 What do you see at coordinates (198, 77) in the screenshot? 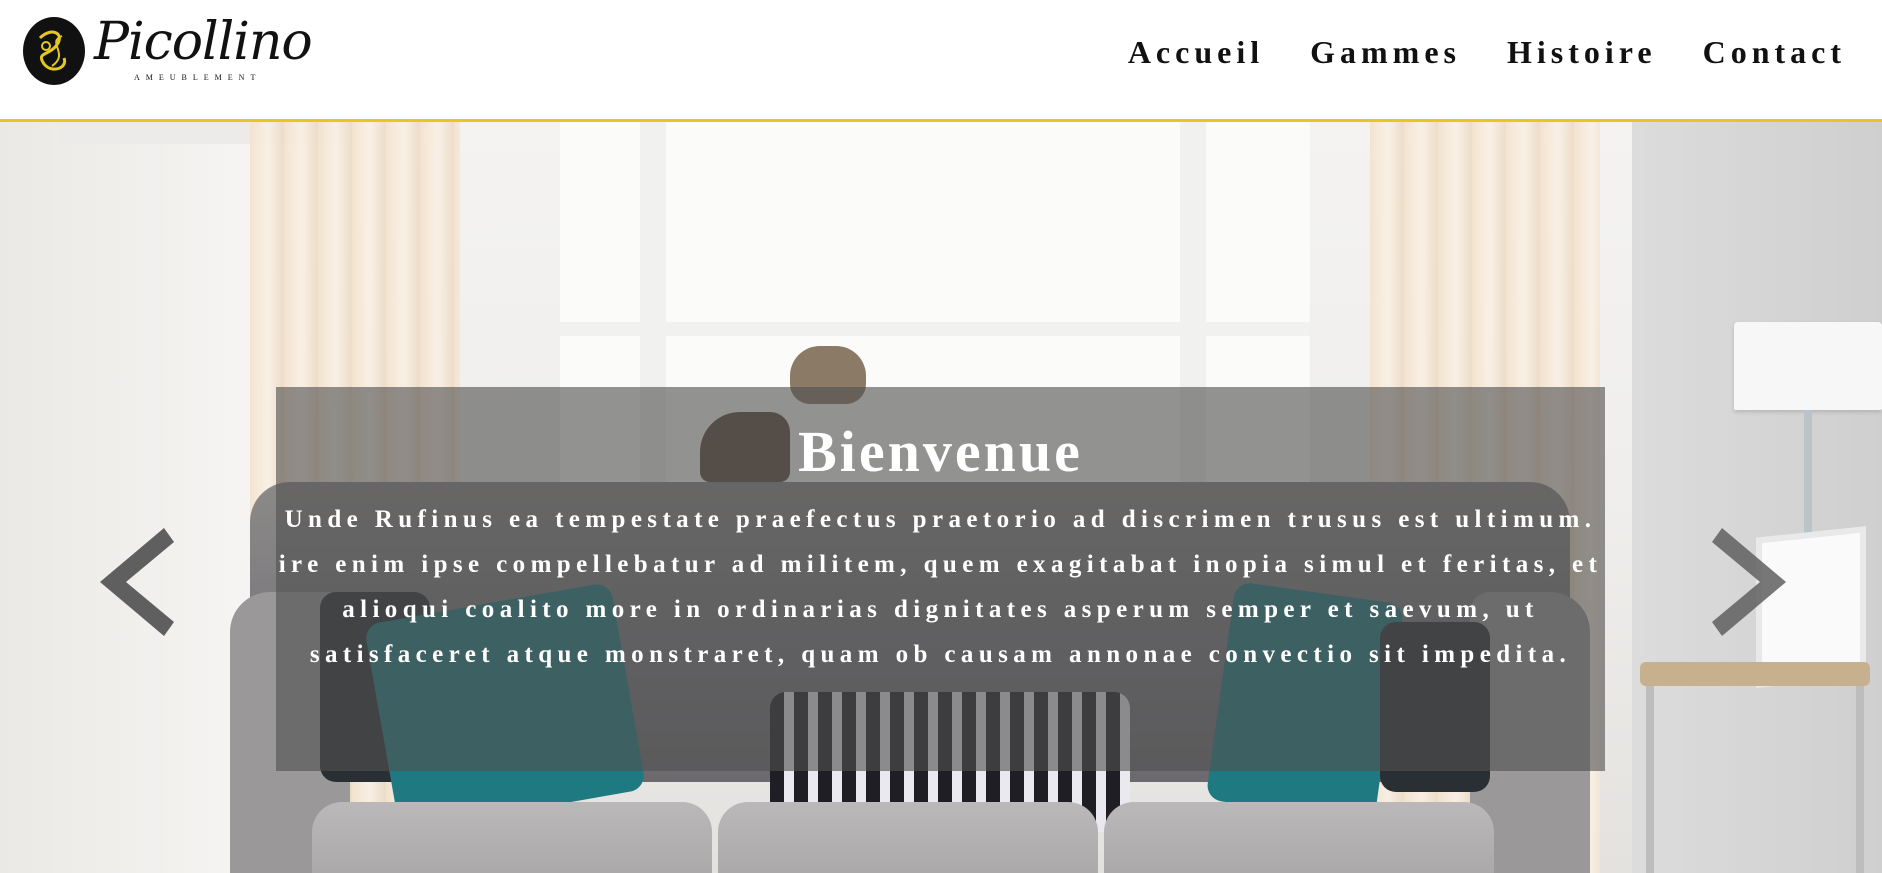
I see `brand-tagline: AMEUBLEMENT` at bounding box center [198, 77].